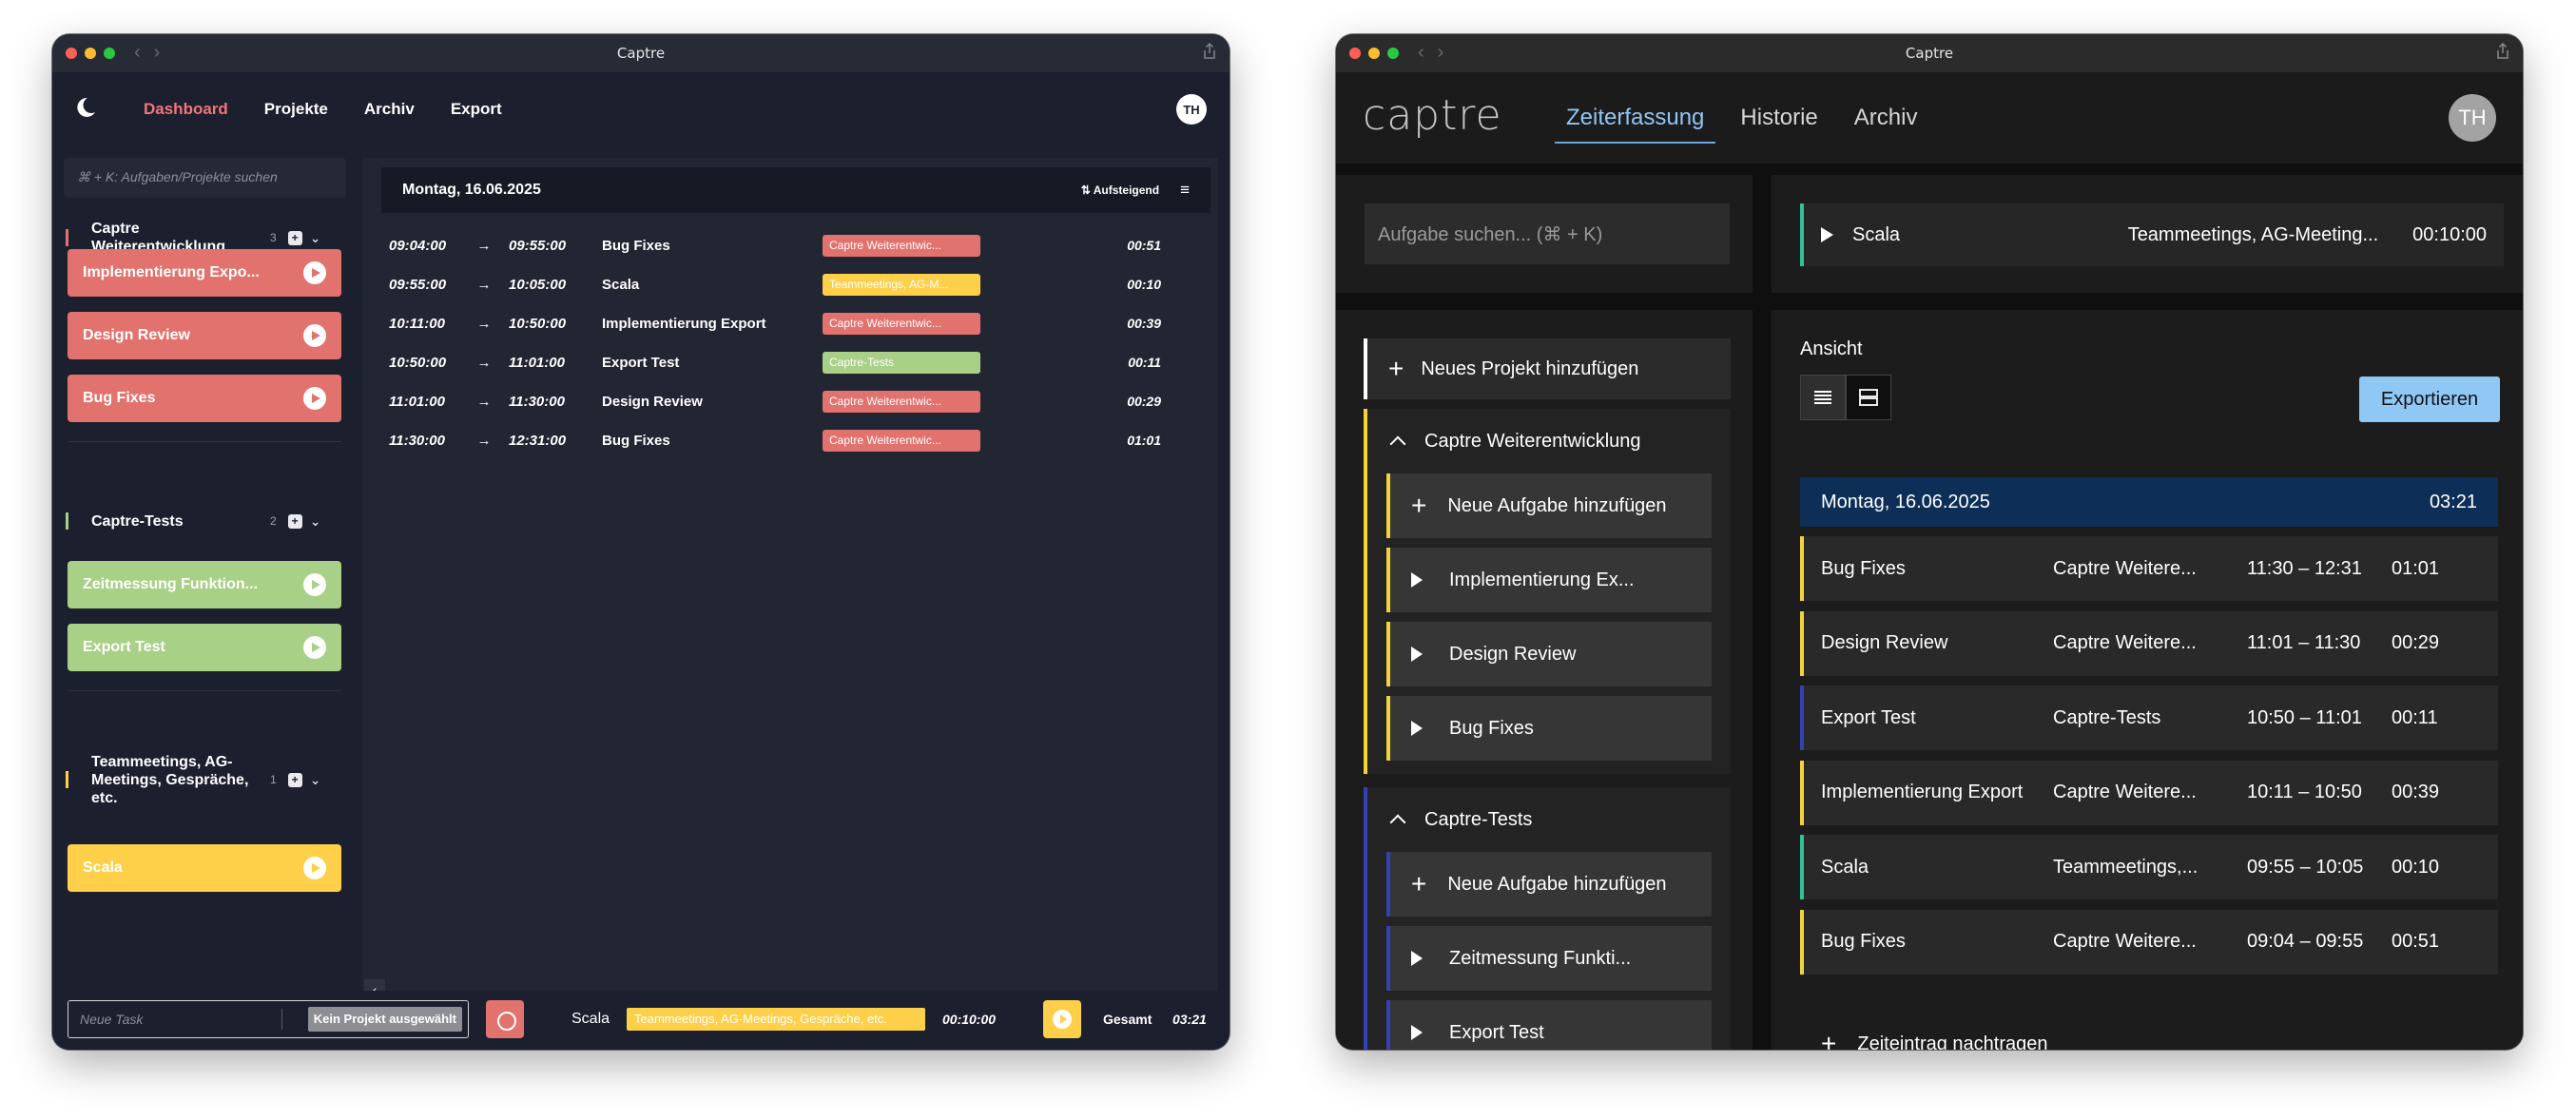  I want to click on start-record-button, so click(505, 1019).